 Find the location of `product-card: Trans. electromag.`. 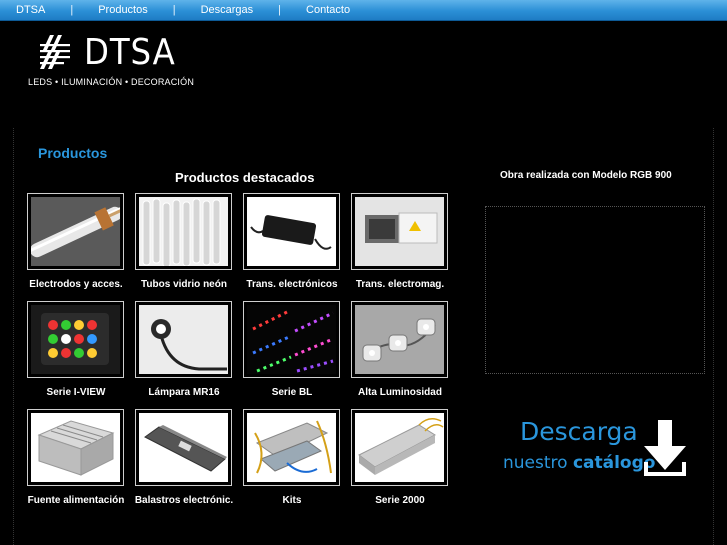

product-card: Trans. electromag. is located at coordinates (399, 241).